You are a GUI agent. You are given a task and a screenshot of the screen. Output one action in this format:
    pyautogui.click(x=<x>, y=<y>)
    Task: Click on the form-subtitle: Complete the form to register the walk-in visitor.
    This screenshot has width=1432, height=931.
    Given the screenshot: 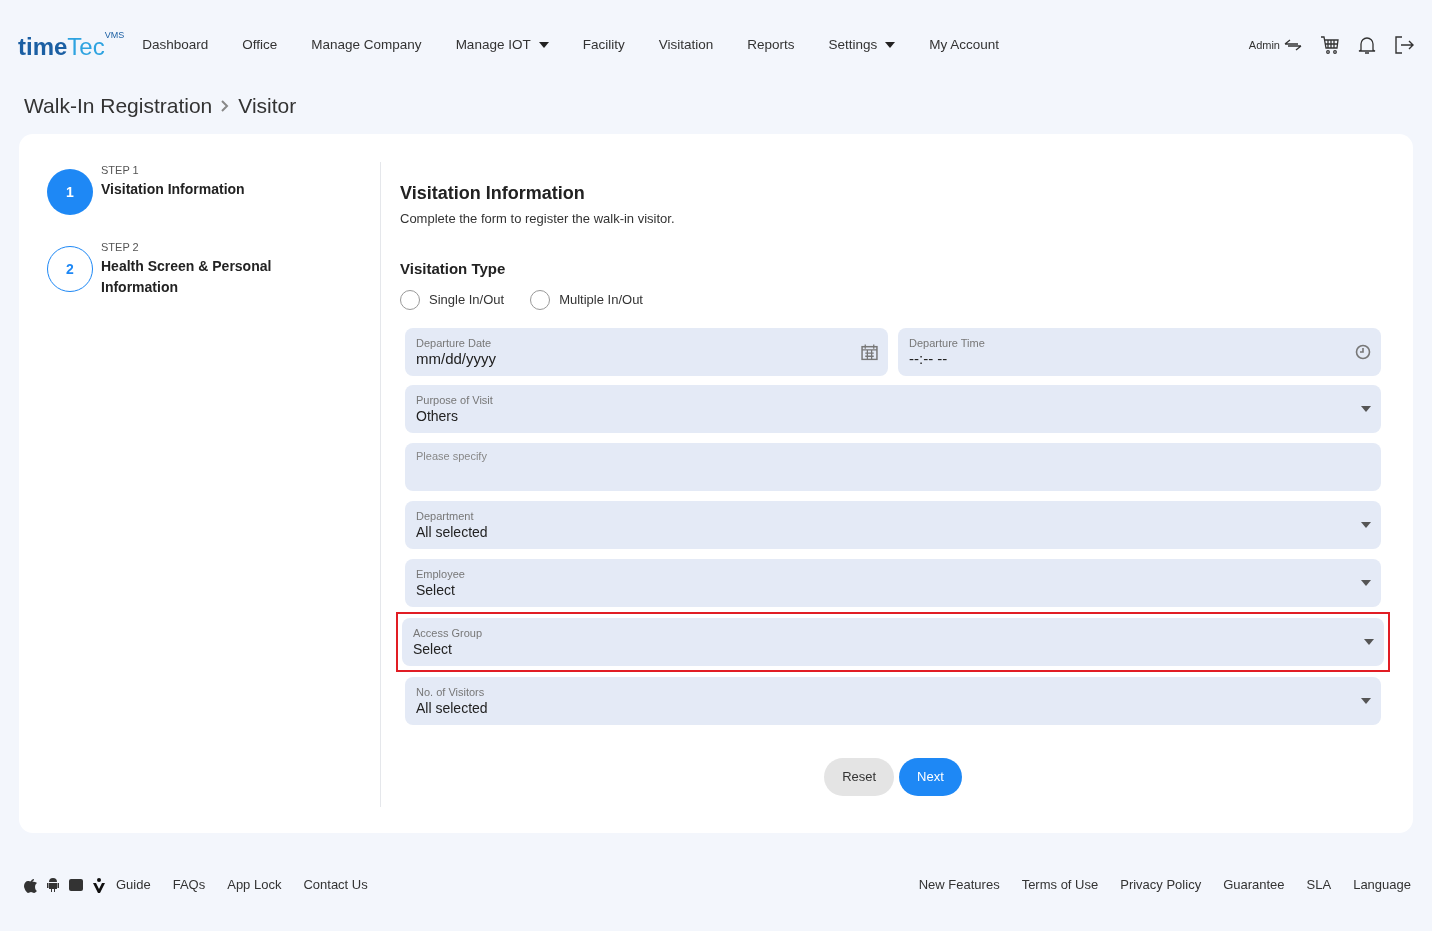 What is the action you would take?
    pyautogui.click(x=538, y=219)
    